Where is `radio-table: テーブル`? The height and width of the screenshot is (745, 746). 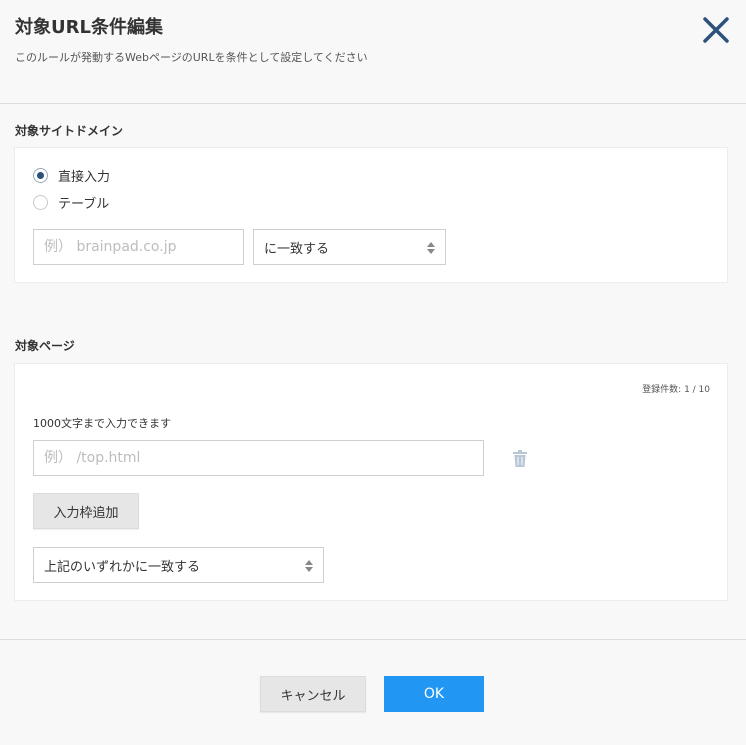
radio-table: テーブル is located at coordinates (71, 202).